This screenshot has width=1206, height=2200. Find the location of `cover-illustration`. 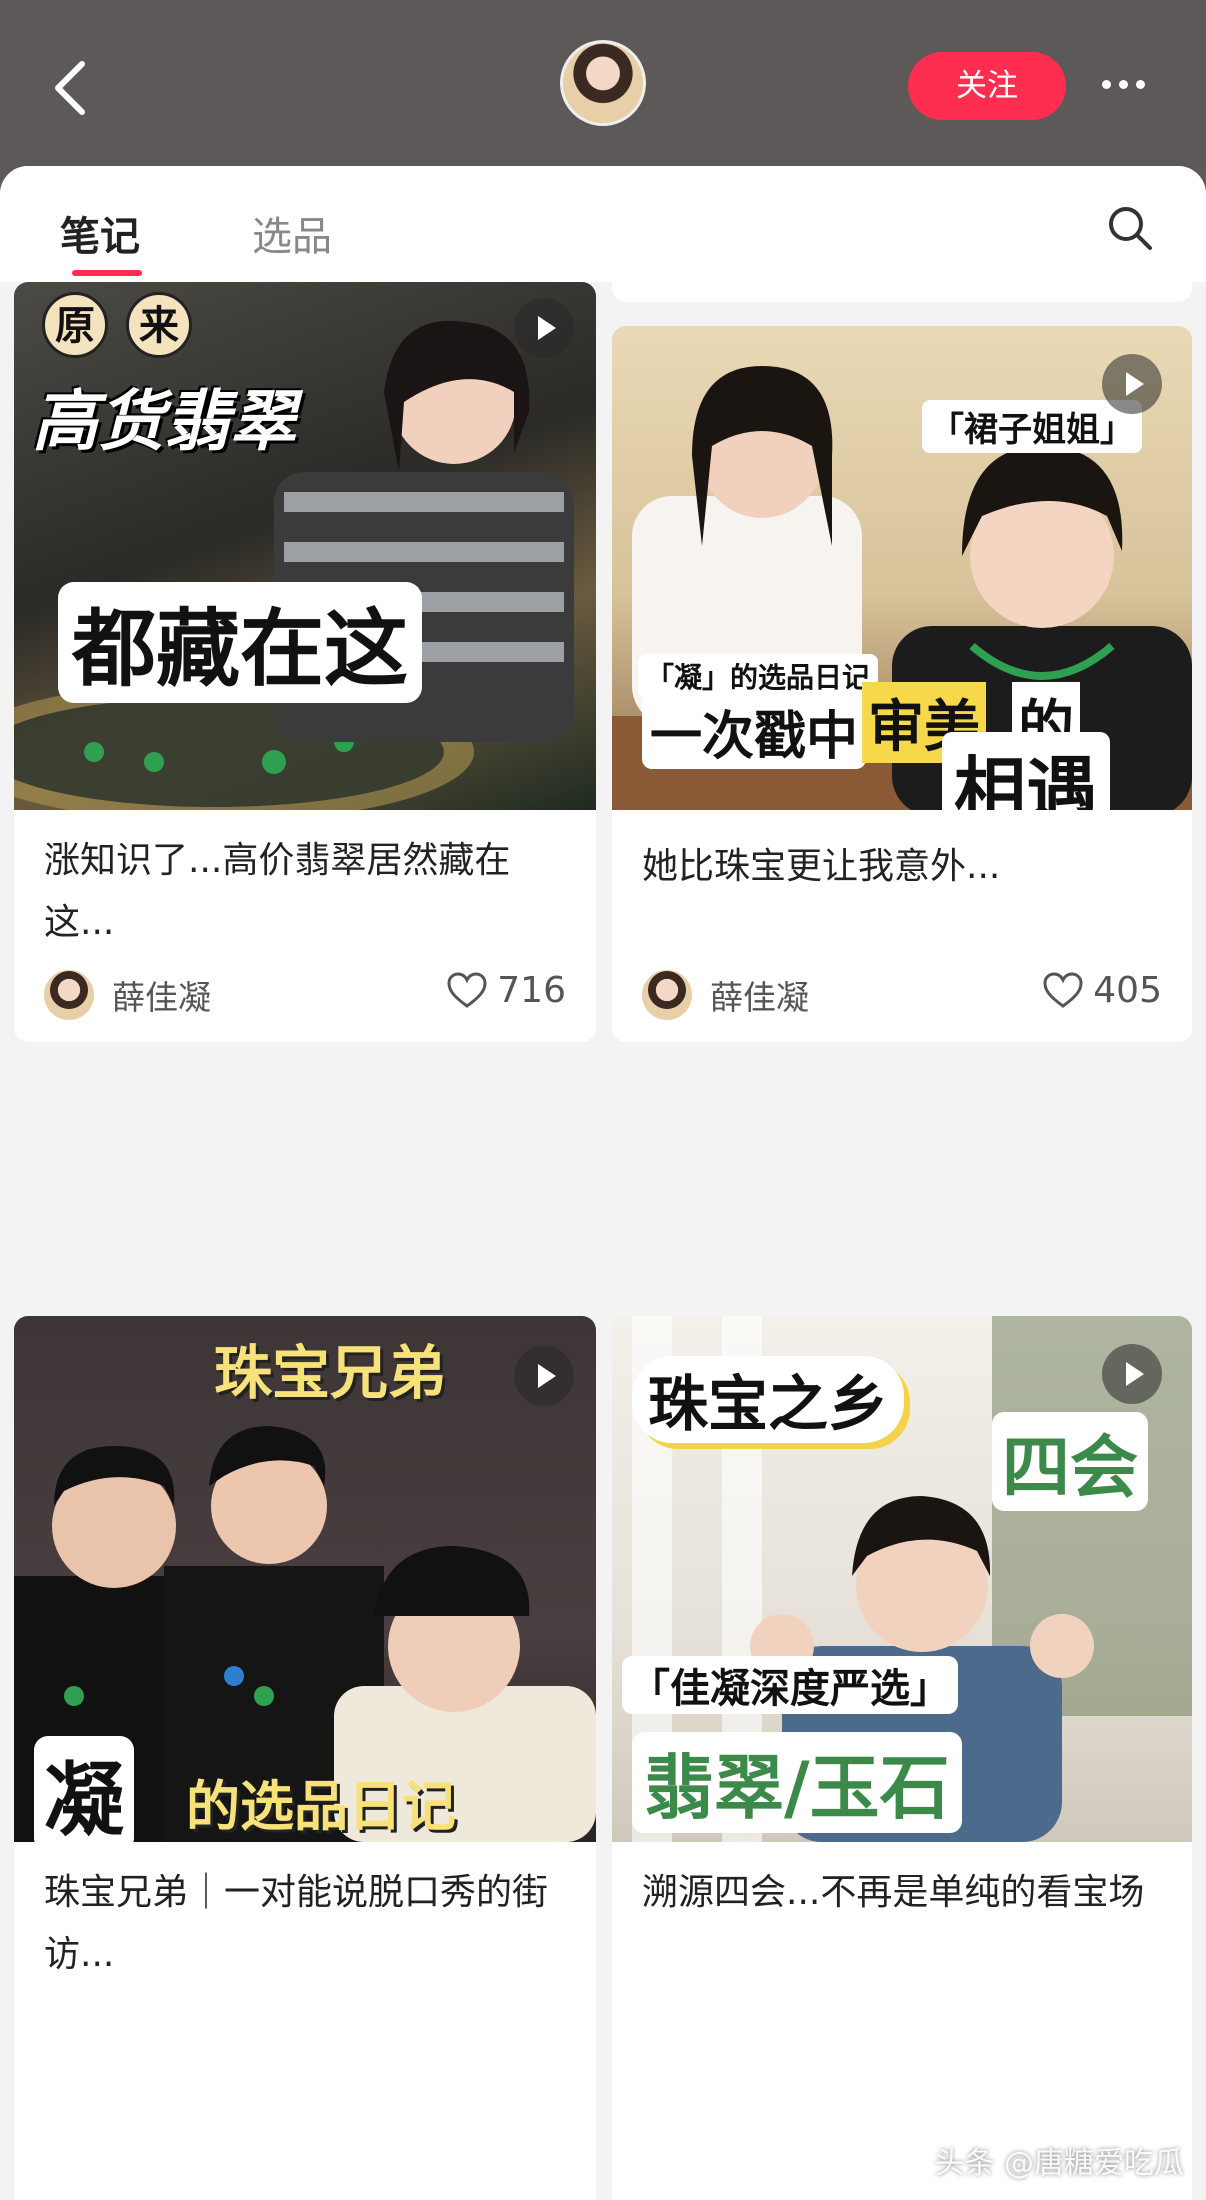

cover-illustration is located at coordinates (294, 565).